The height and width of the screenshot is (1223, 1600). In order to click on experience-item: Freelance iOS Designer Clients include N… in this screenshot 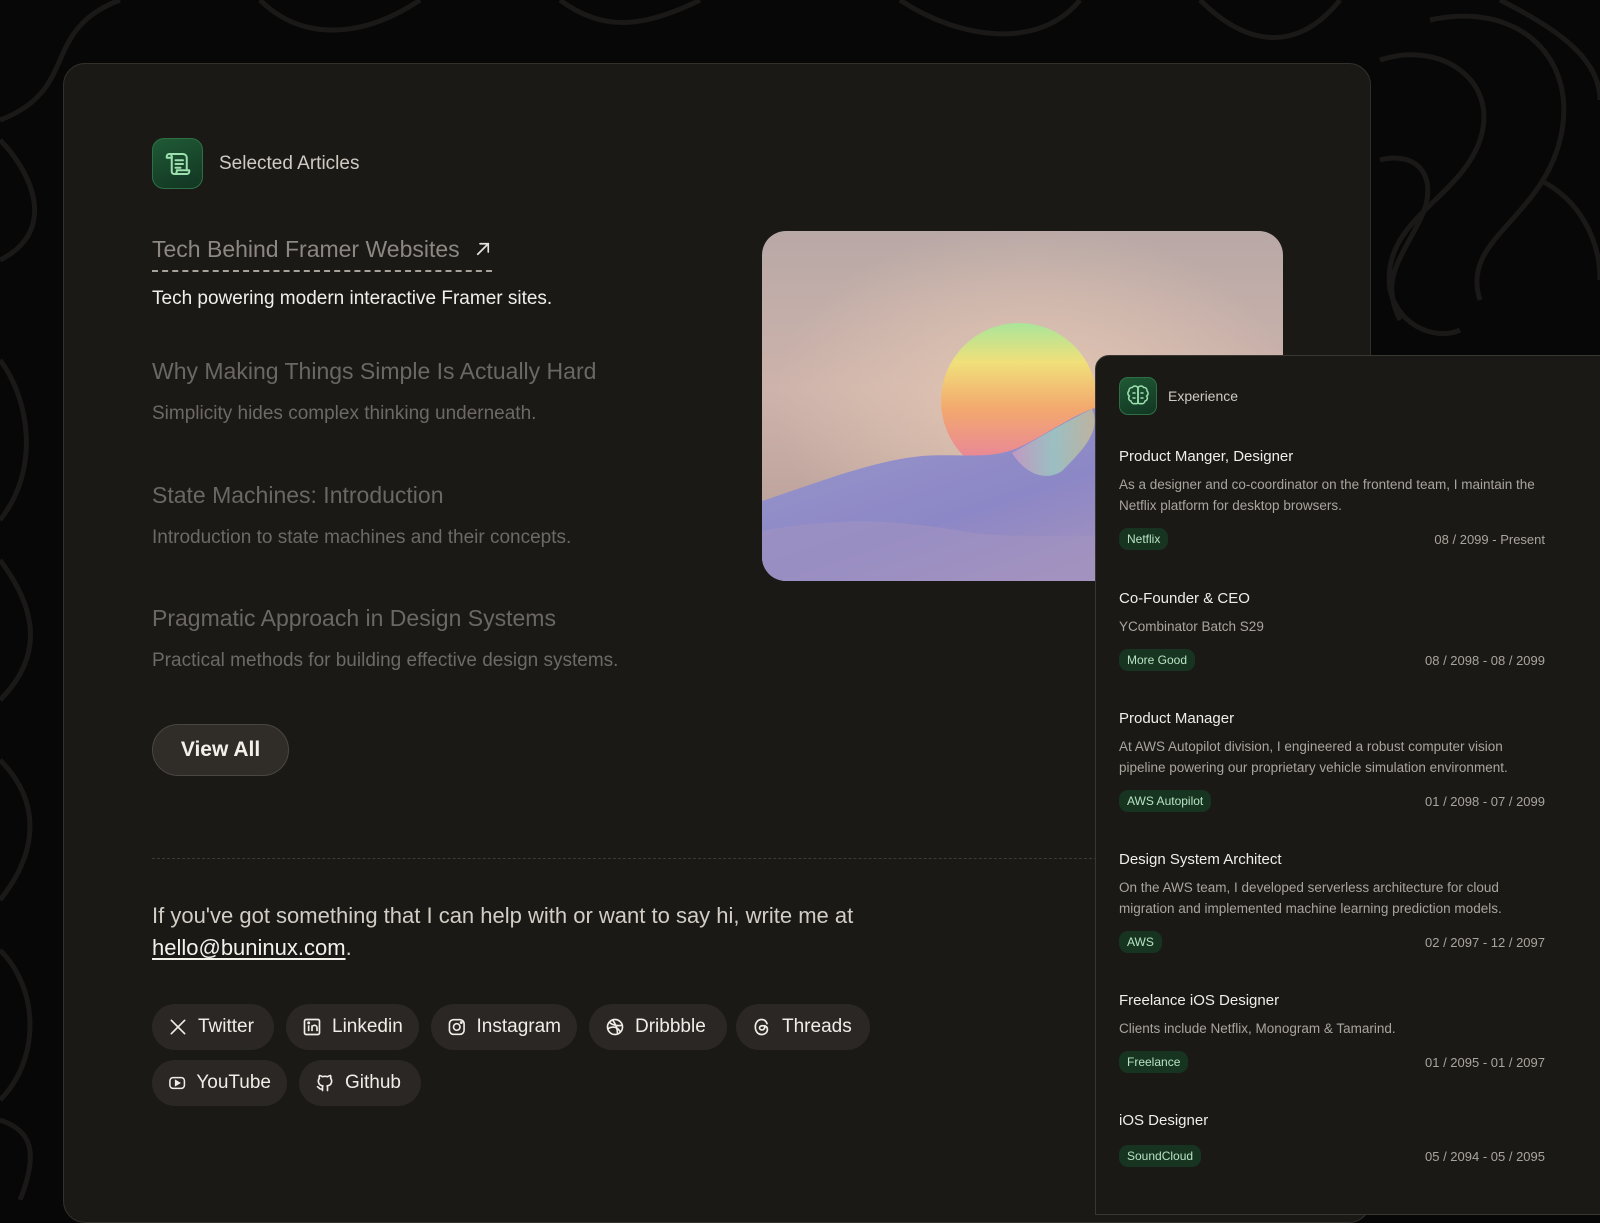, I will do `click(1332, 1032)`.